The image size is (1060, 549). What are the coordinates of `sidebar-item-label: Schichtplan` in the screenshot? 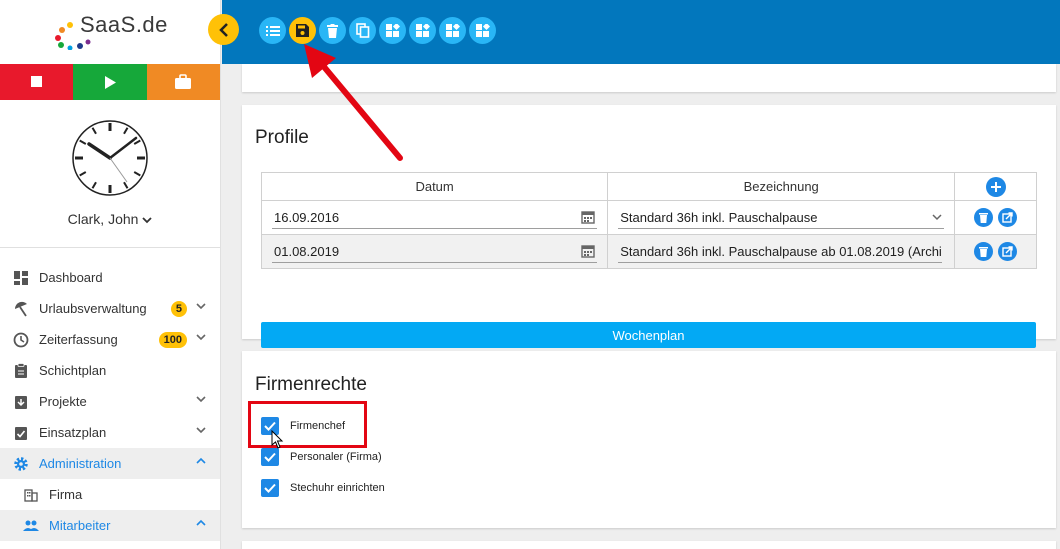 It's located at (73, 370).